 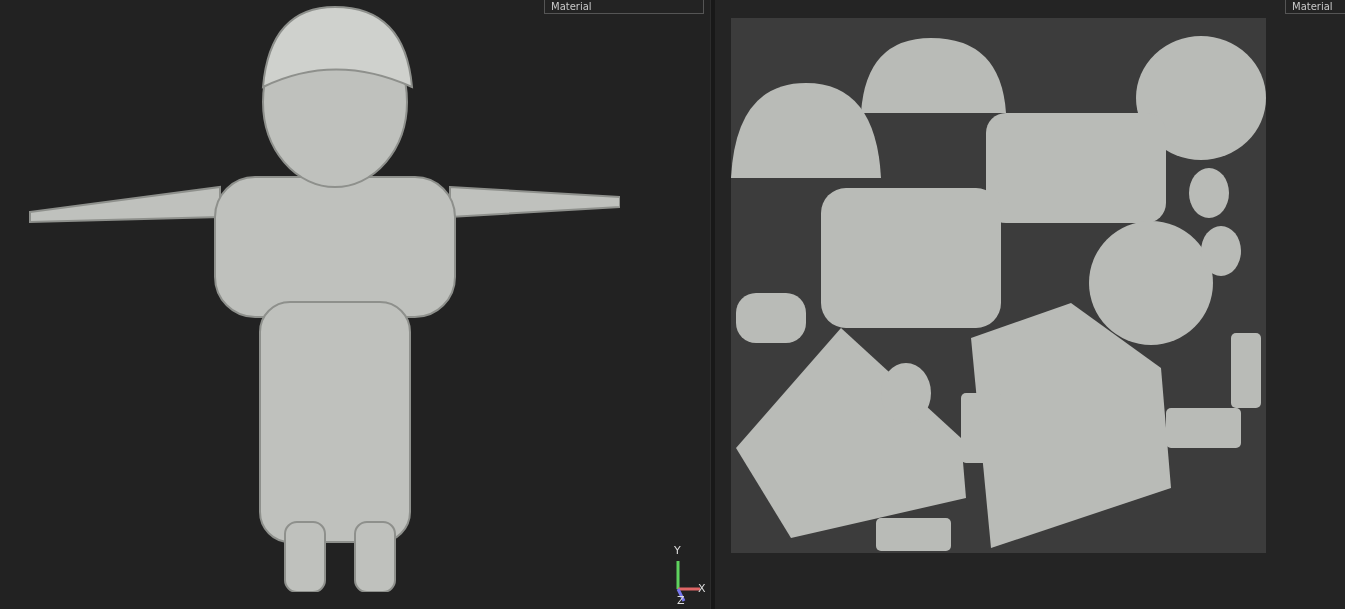 I want to click on axis-label: Z, so click(x=681, y=601).